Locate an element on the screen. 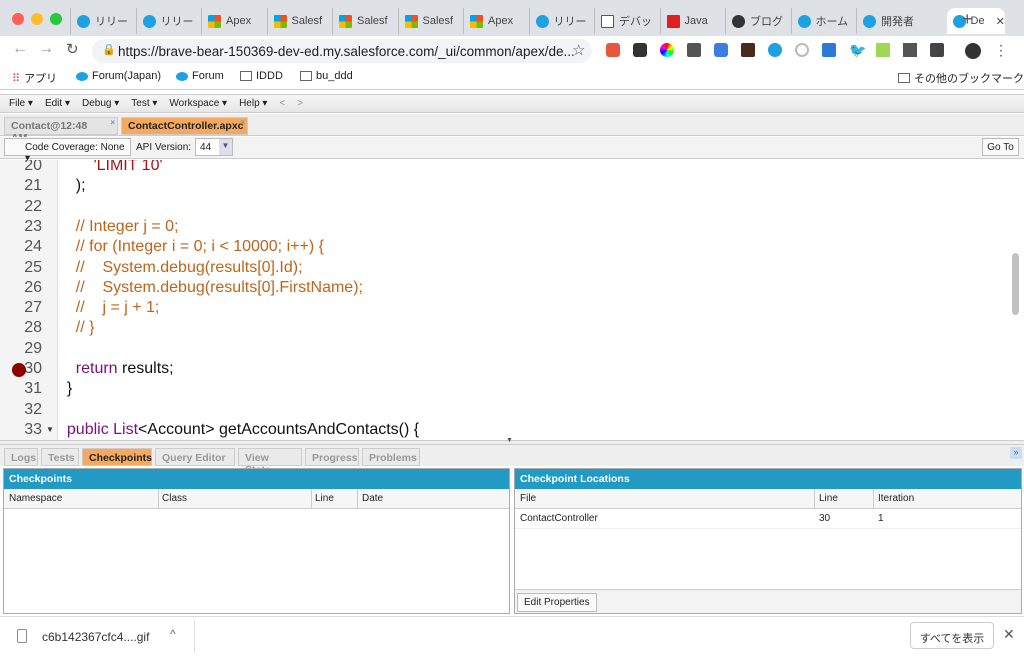 The image size is (1024, 656). bookmark-iddd: IDDD is located at coordinates (261, 76).